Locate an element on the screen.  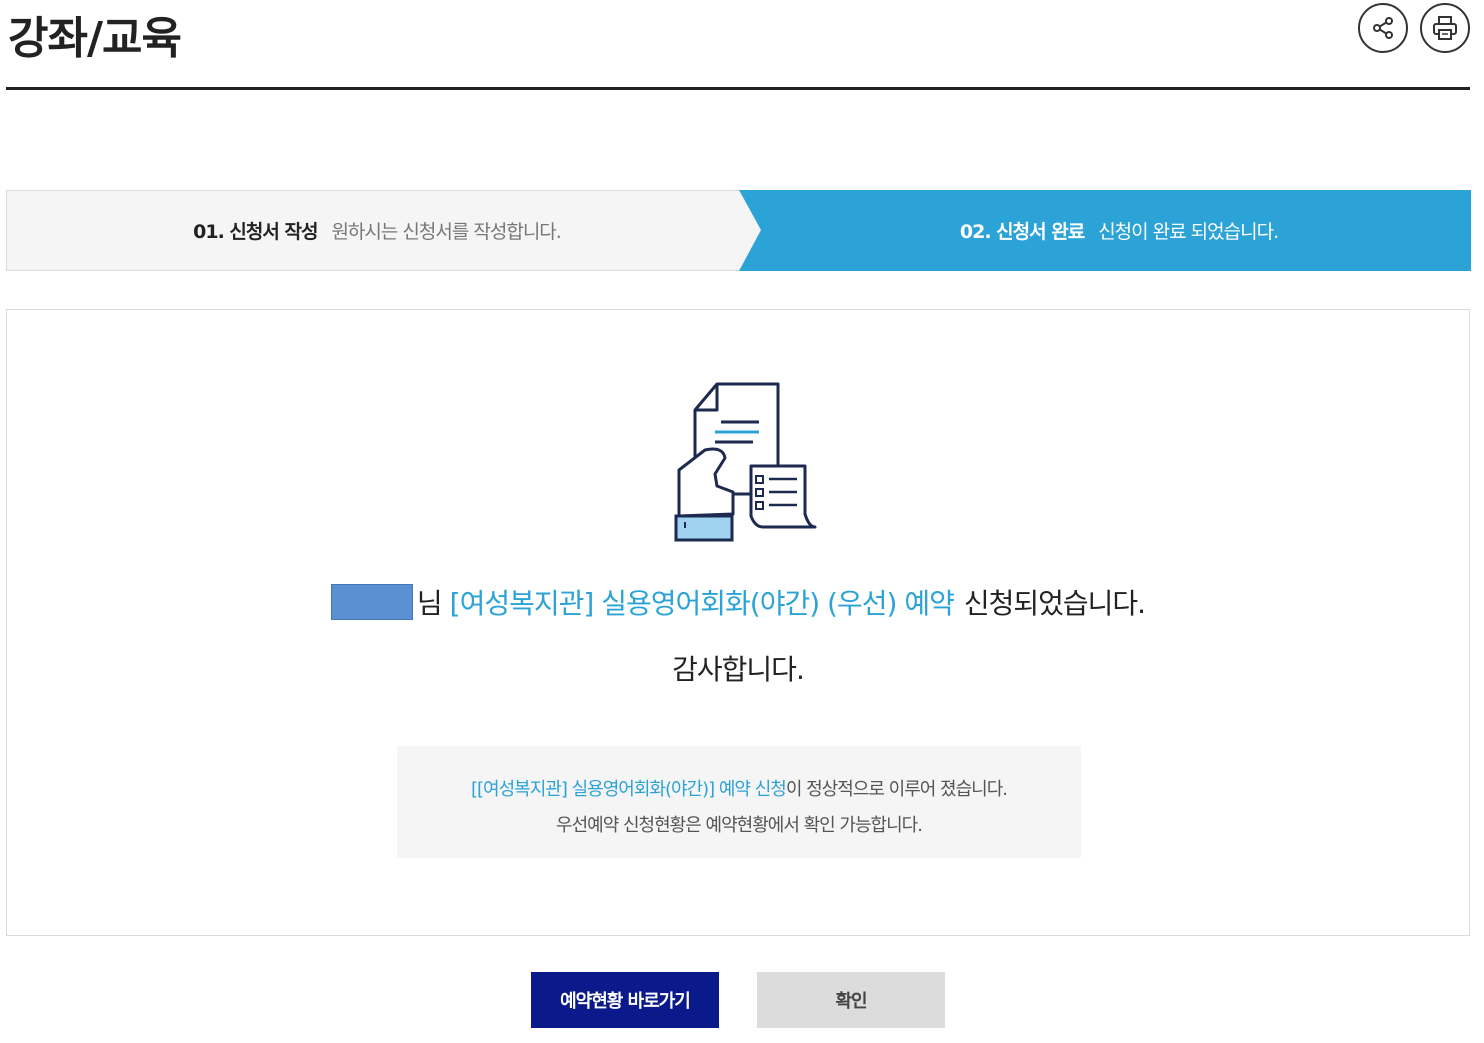
page-title: 강좌/교육 is located at coordinates (95, 38).